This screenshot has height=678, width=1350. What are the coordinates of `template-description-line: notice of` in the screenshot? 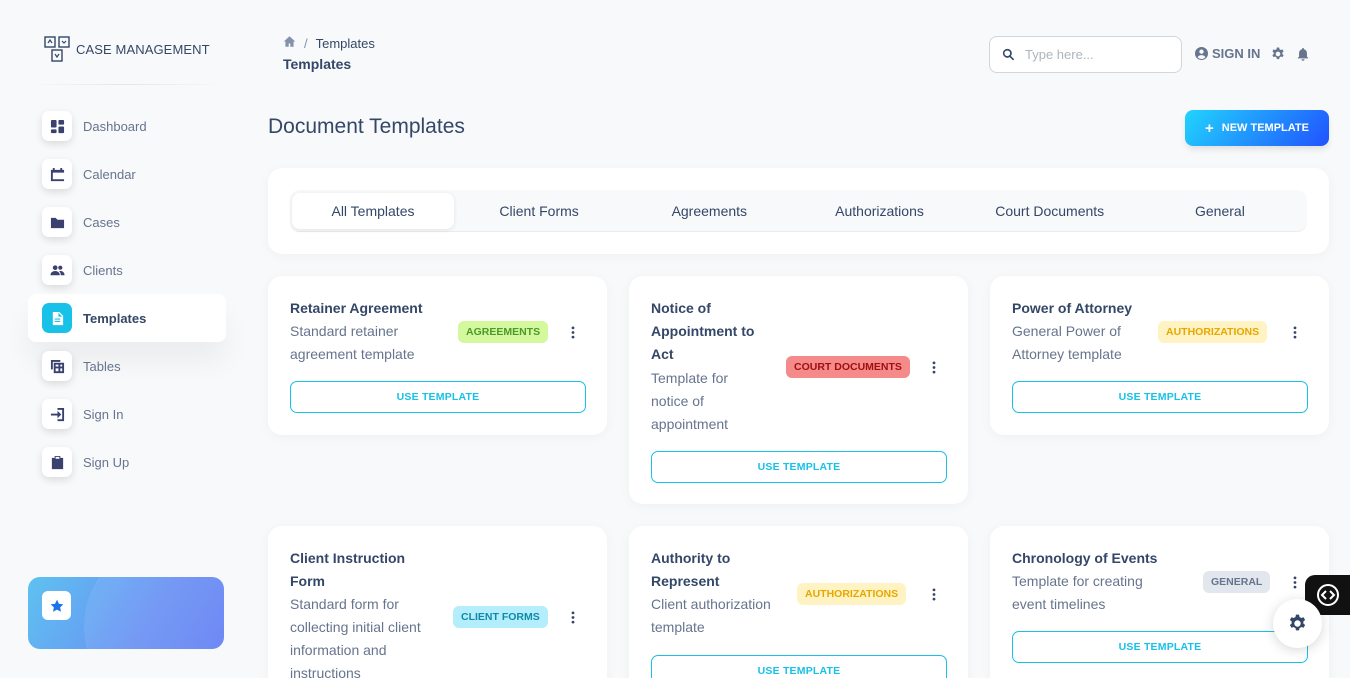 It's located at (677, 401).